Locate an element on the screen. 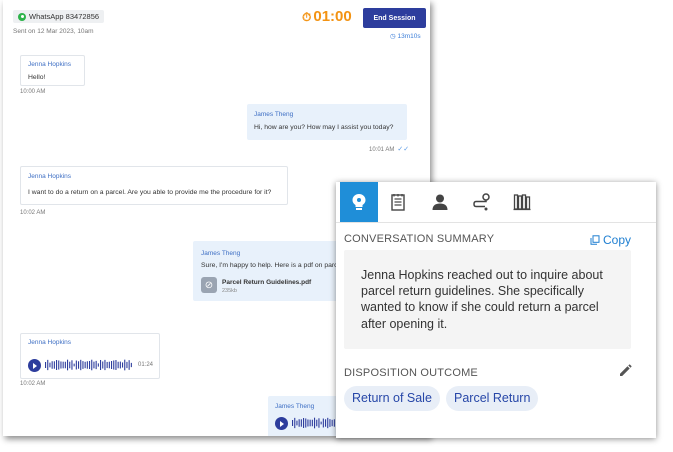 The width and height of the screenshot is (673, 452). attachment-size: 235kb is located at coordinates (229, 291).